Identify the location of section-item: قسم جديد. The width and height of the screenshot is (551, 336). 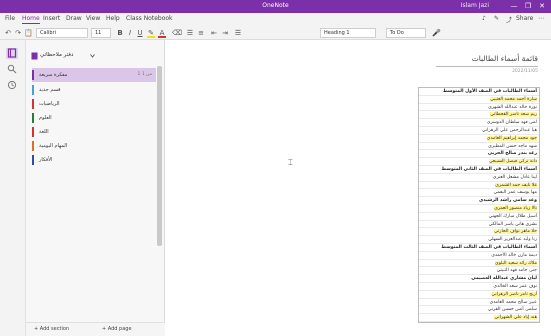
(94, 90).